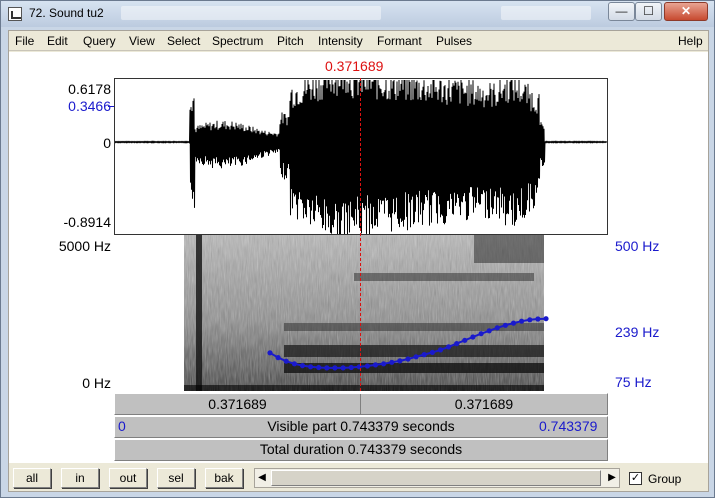 The image size is (715, 498). Describe the element at coordinates (399, 41) in the screenshot. I see `menu-formant: Formant` at that location.